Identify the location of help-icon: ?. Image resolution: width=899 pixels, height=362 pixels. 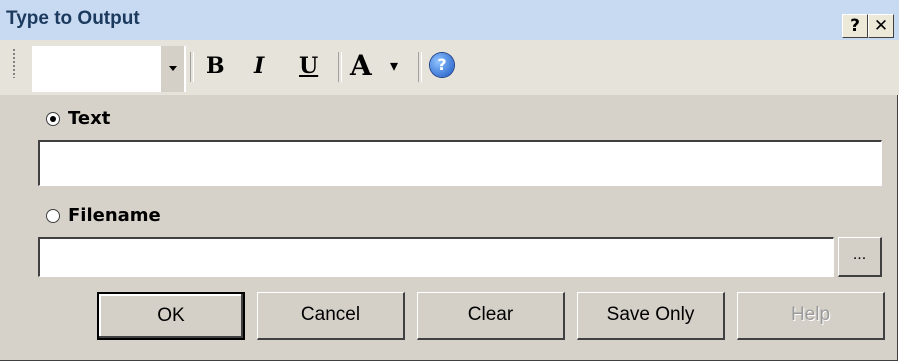
(442, 65).